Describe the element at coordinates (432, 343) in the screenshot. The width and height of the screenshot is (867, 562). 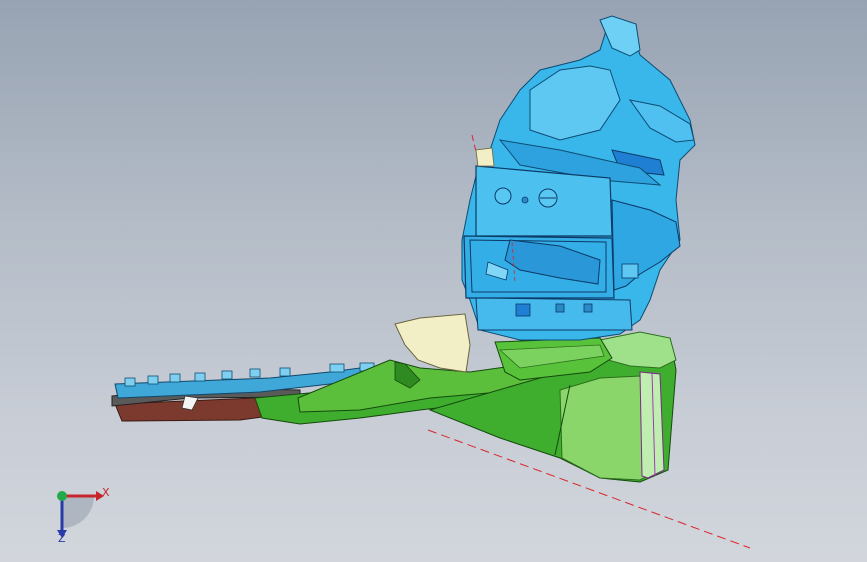
I see `cream-panel` at that location.